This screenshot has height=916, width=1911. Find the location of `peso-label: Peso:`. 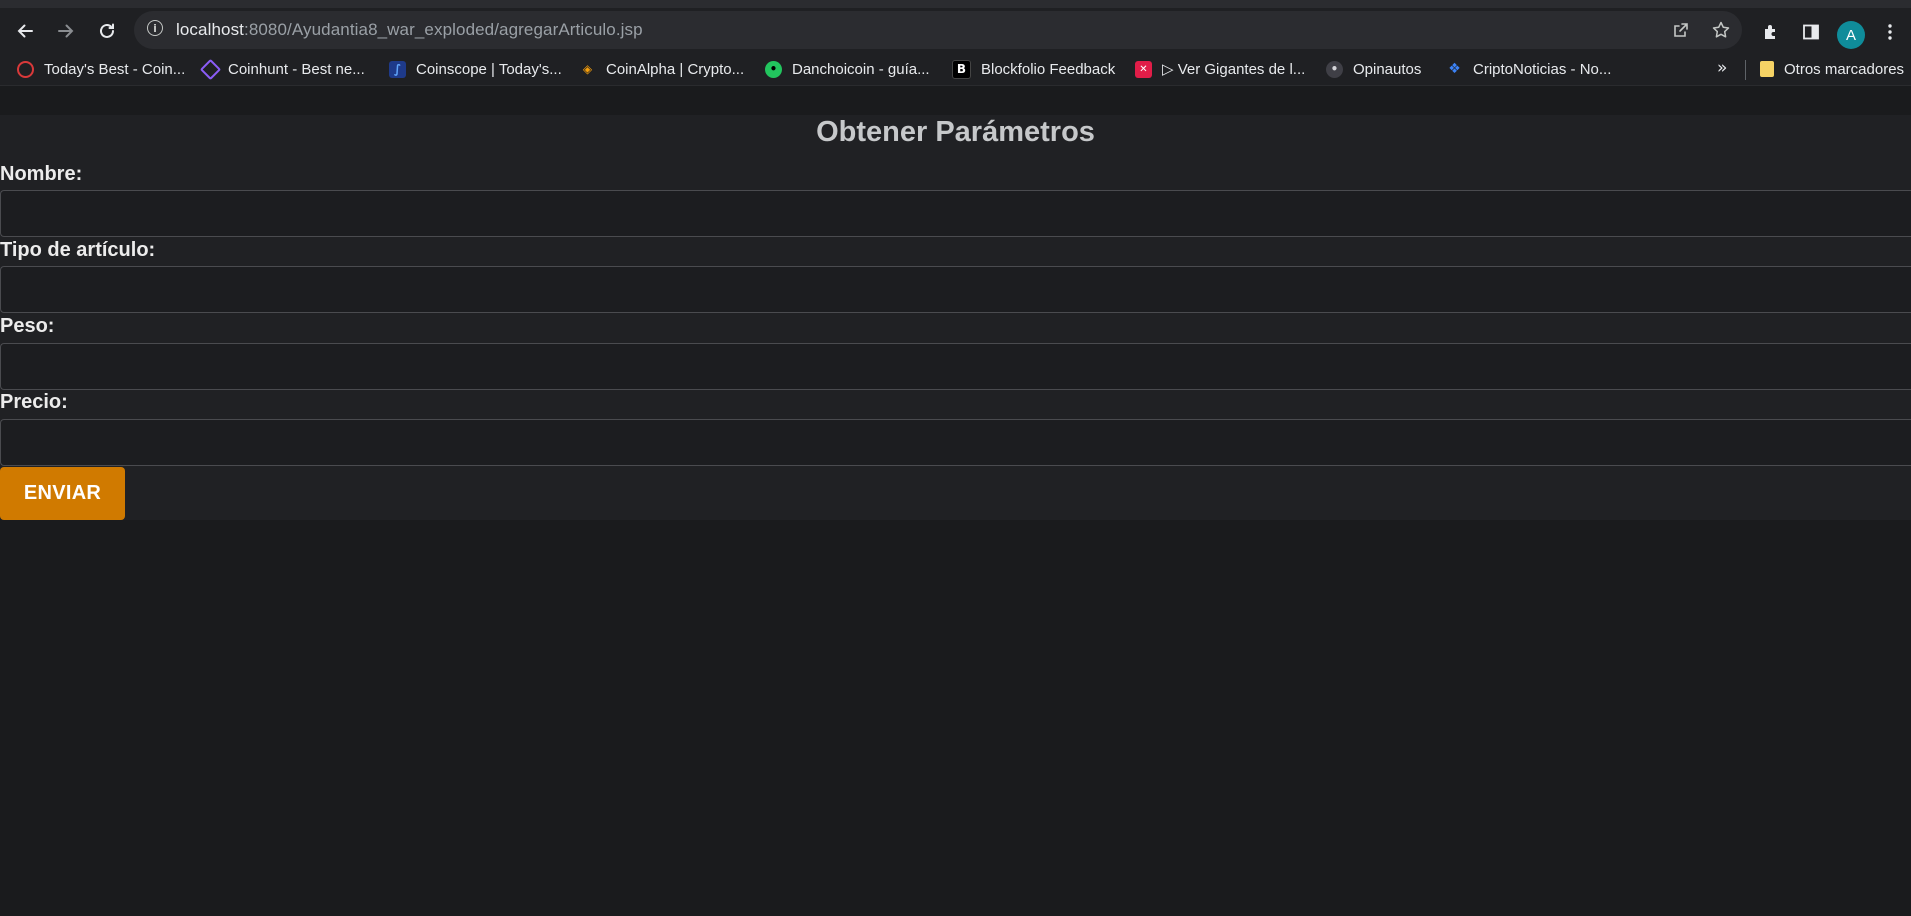

peso-label: Peso: is located at coordinates (27, 326).